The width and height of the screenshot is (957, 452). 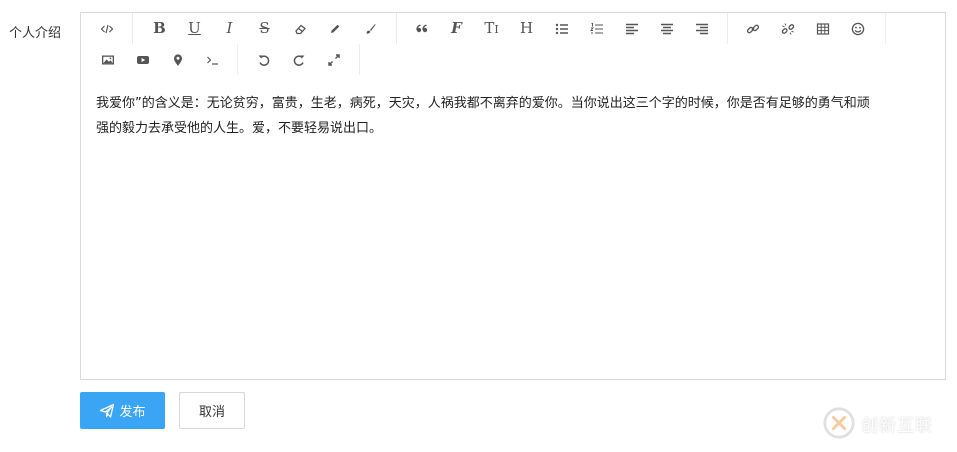 I want to click on toolbar-group-history, so click(x=299, y=59).